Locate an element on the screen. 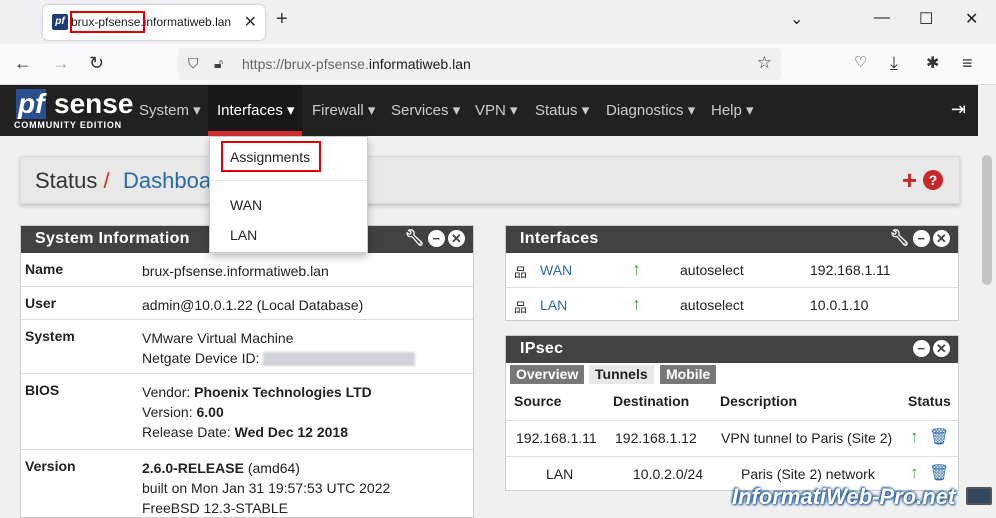 The image size is (996, 518). interface-link-lan: LAN is located at coordinates (553, 305).